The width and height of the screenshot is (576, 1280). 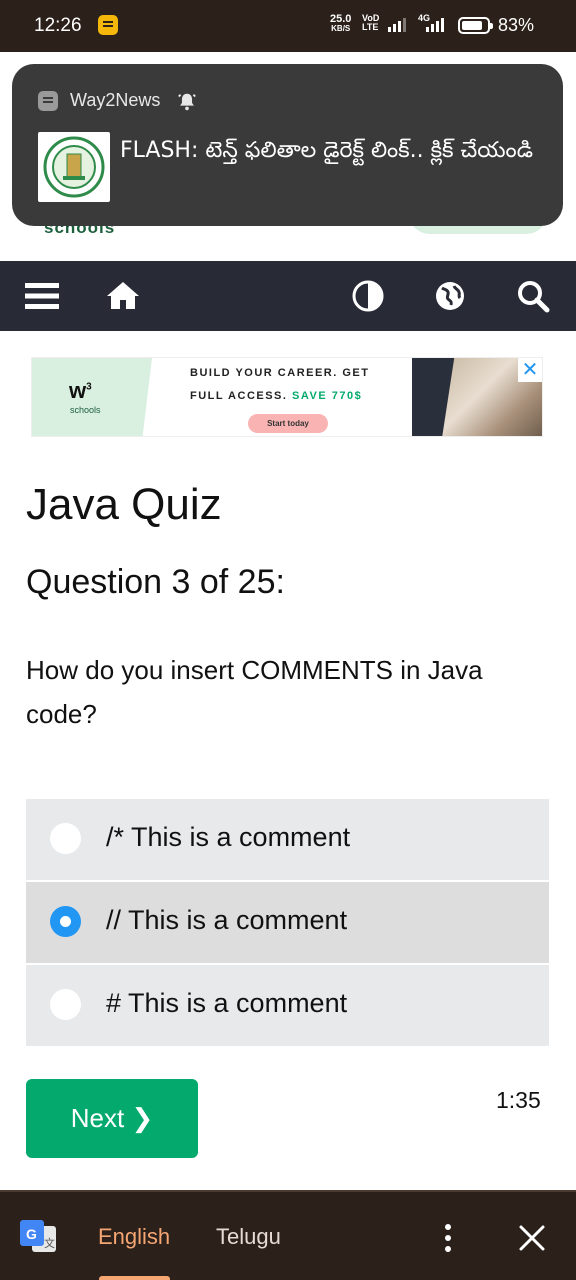 What do you see at coordinates (518, 1100) in the screenshot?
I see `quiz-timer: 1:35` at bounding box center [518, 1100].